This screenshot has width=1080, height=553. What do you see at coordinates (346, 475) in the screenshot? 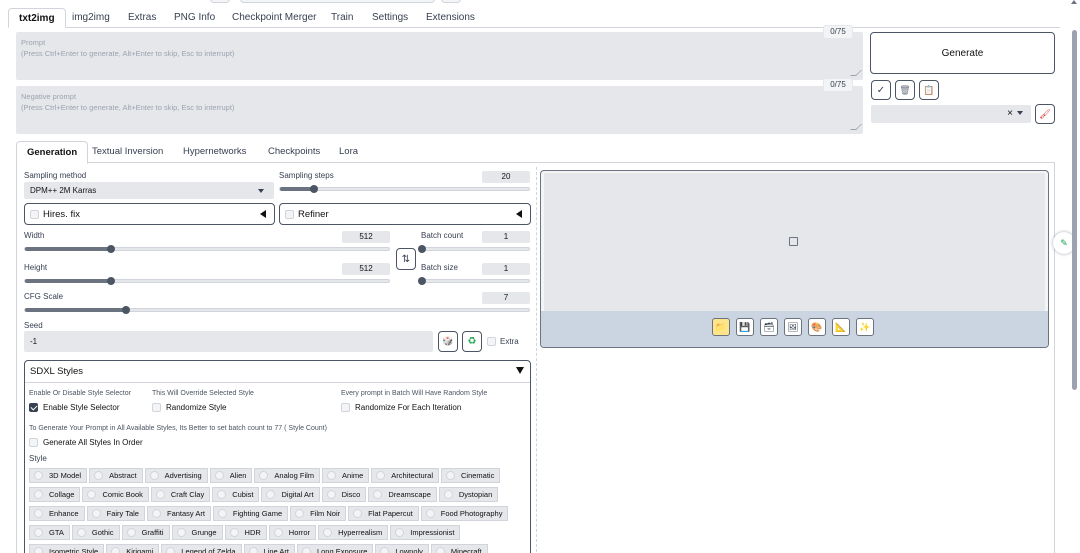
I see `style-option: Anime` at bounding box center [346, 475].